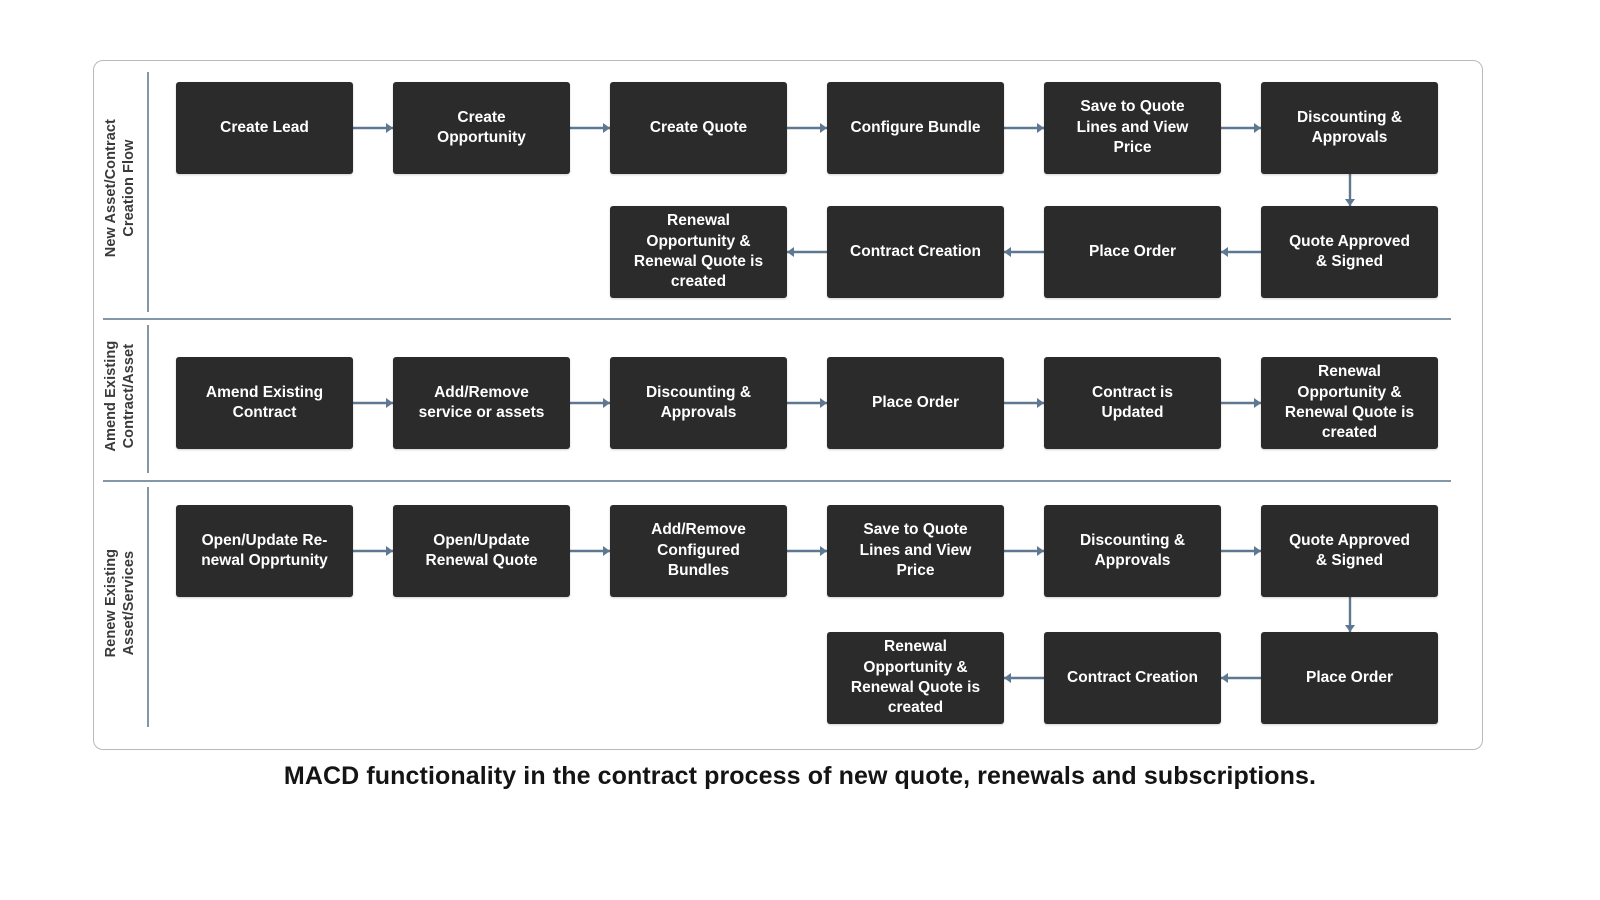 This screenshot has height=900, width=1600. Describe the element at coordinates (1132, 252) in the screenshot. I see `process-node-place-order: Place Order` at that location.